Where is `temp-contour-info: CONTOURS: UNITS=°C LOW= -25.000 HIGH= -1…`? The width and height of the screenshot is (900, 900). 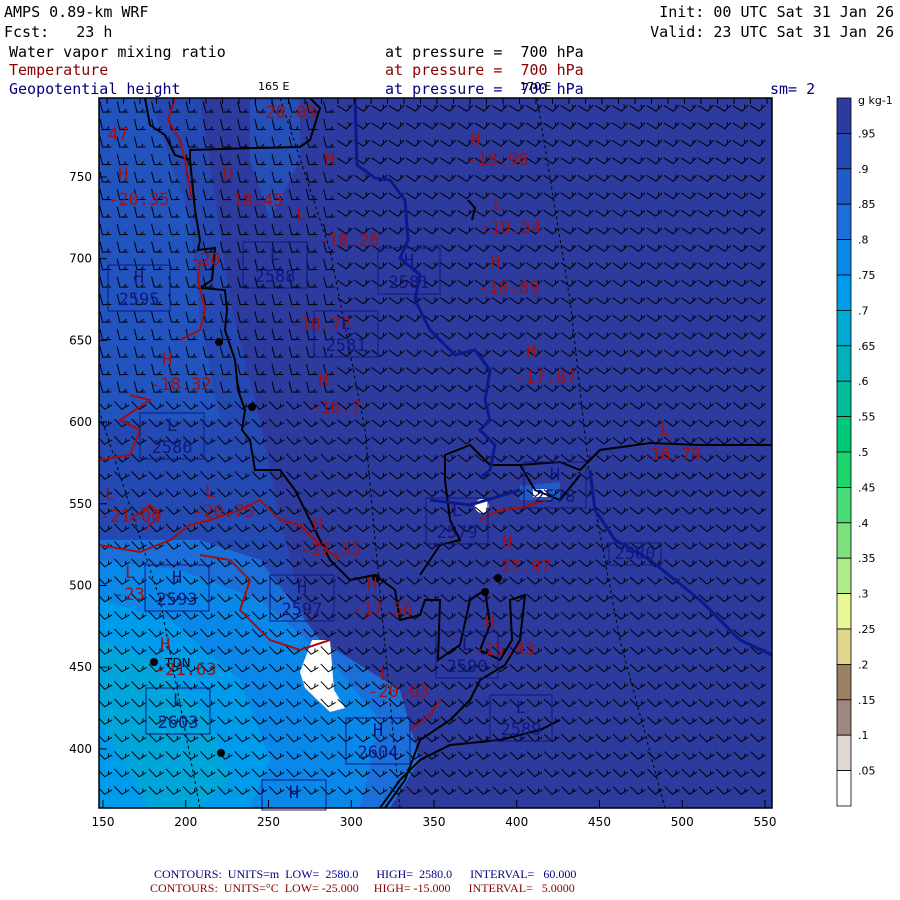 temp-contour-info: CONTOURS: UNITS=°C LOW= -25.000 HIGH= -1… is located at coordinates (362, 888).